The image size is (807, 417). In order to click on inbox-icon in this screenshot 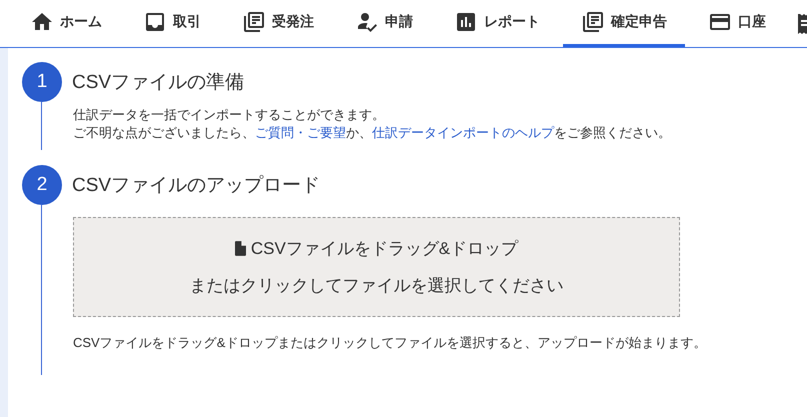, I will do `click(155, 22)`.